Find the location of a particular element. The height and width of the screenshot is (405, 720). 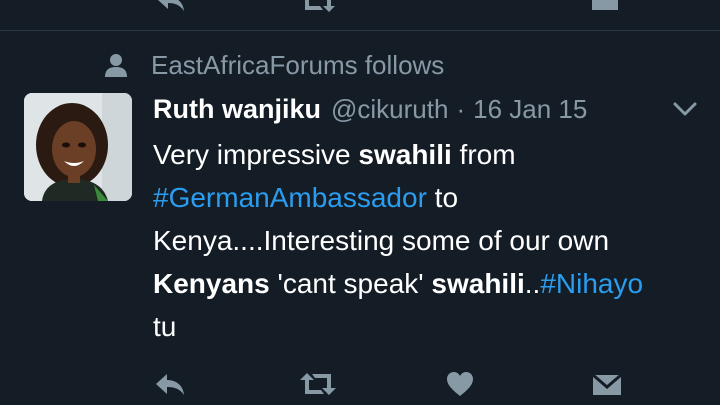

like-icon is located at coordinates (460, 384).